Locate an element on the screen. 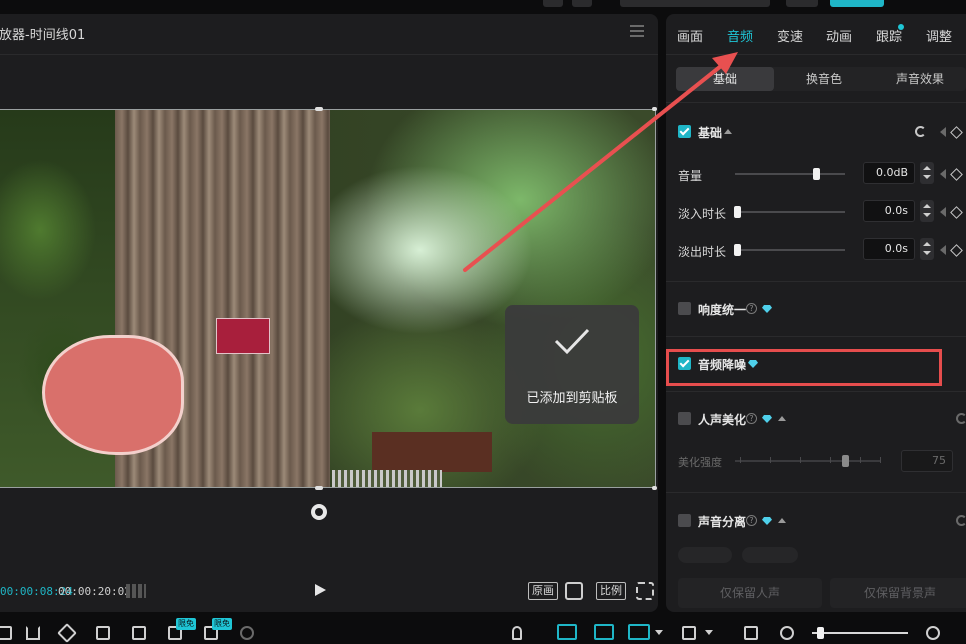 The width and height of the screenshot is (966, 644). fade-in-slider-knob is located at coordinates (737, 212).